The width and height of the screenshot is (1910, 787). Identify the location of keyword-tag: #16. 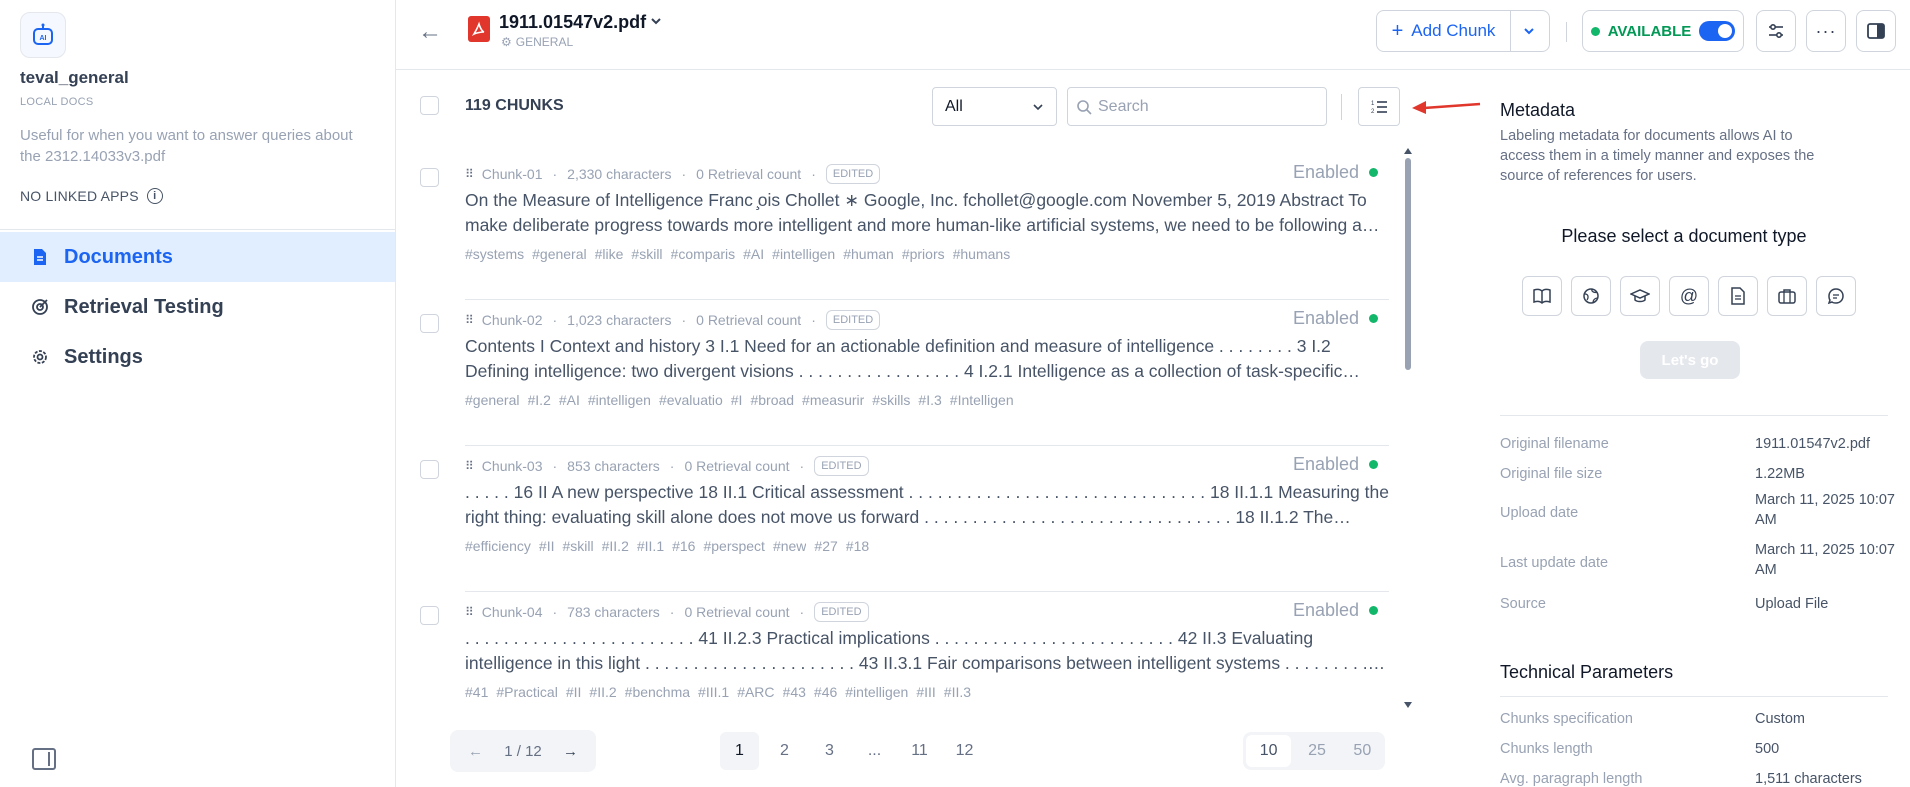
(684, 546).